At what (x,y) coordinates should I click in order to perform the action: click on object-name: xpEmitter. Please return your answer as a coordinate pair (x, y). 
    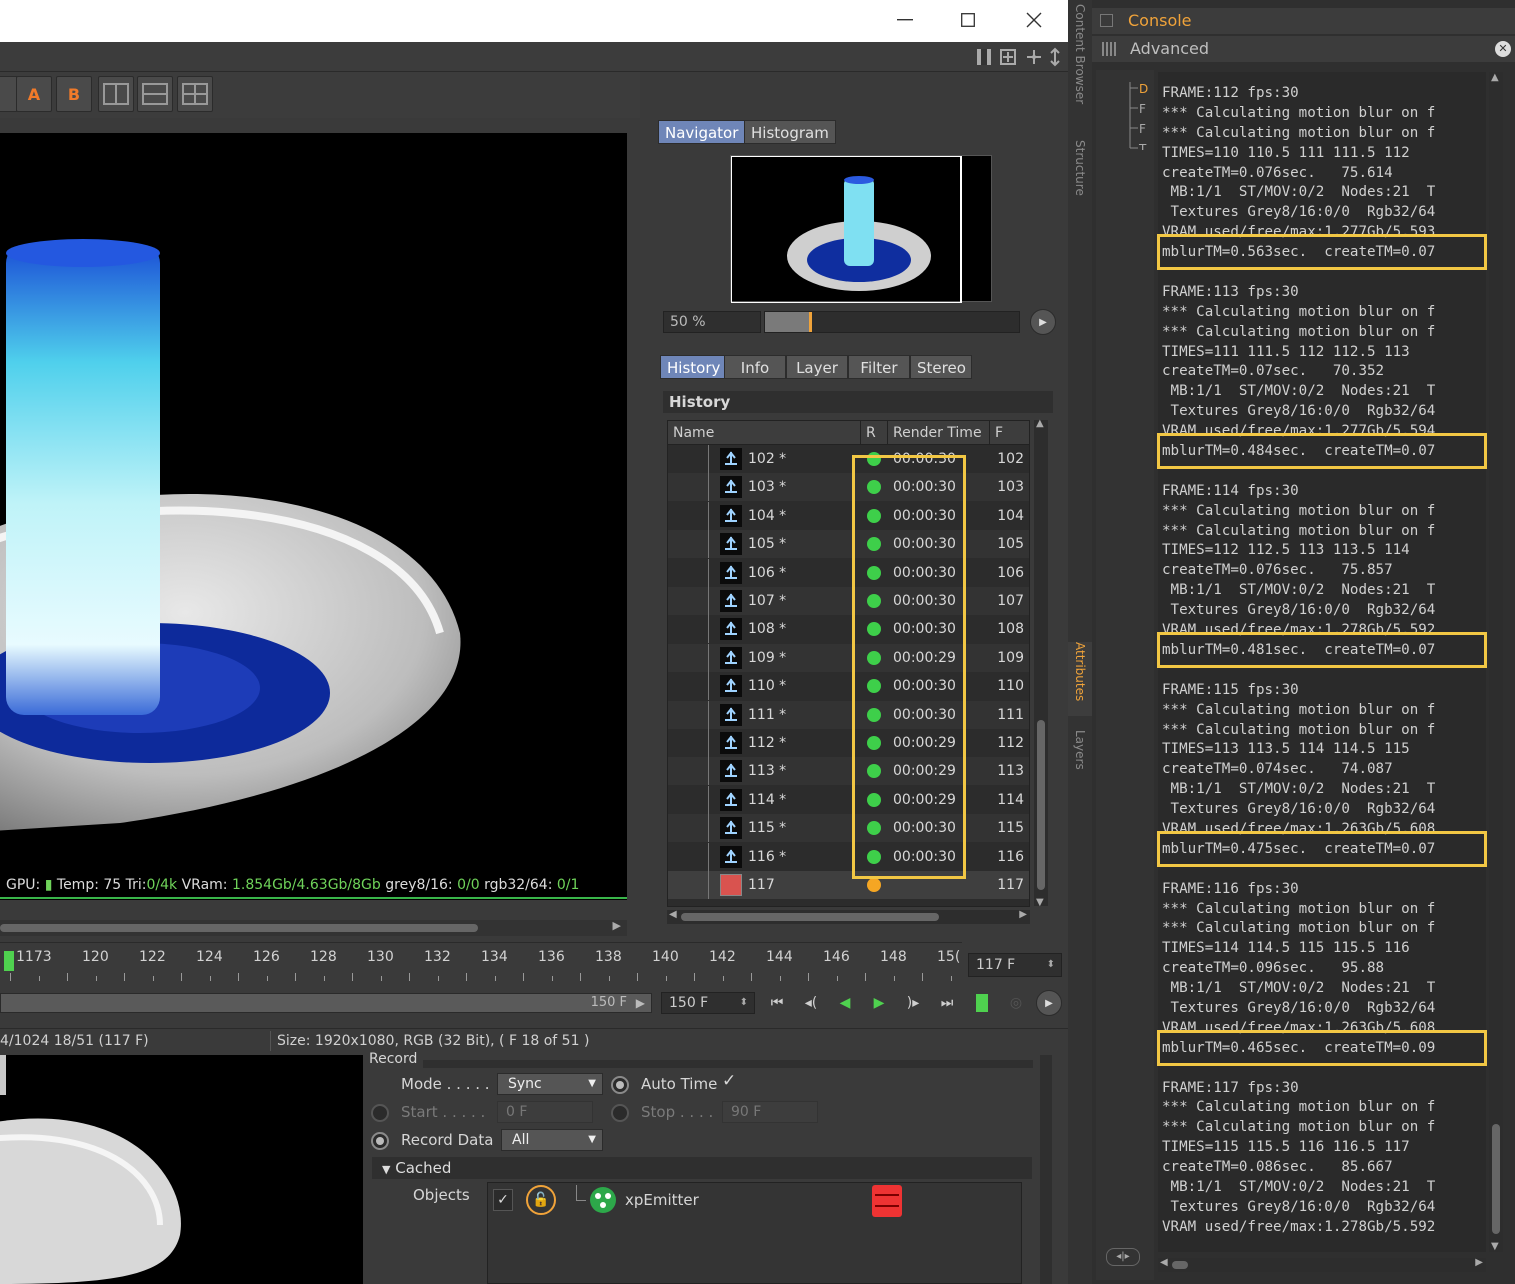
    Looking at the image, I should click on (662, 1200).